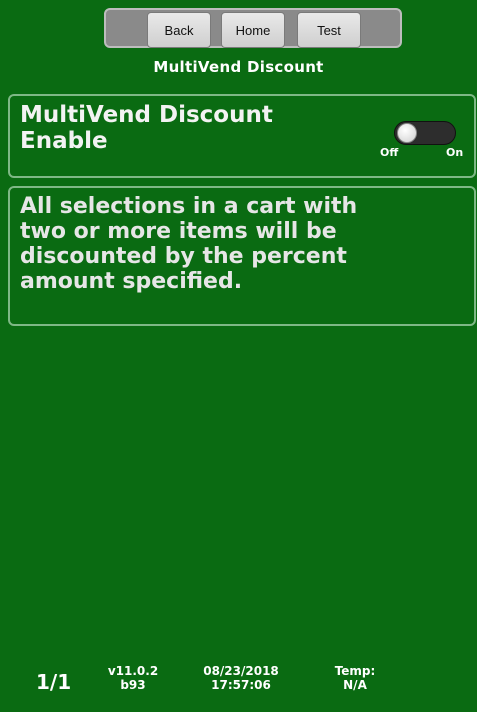 The width and height of the screenshot is (477, 712). I want to click on time-text: 17:57:06, so click(241, 685).